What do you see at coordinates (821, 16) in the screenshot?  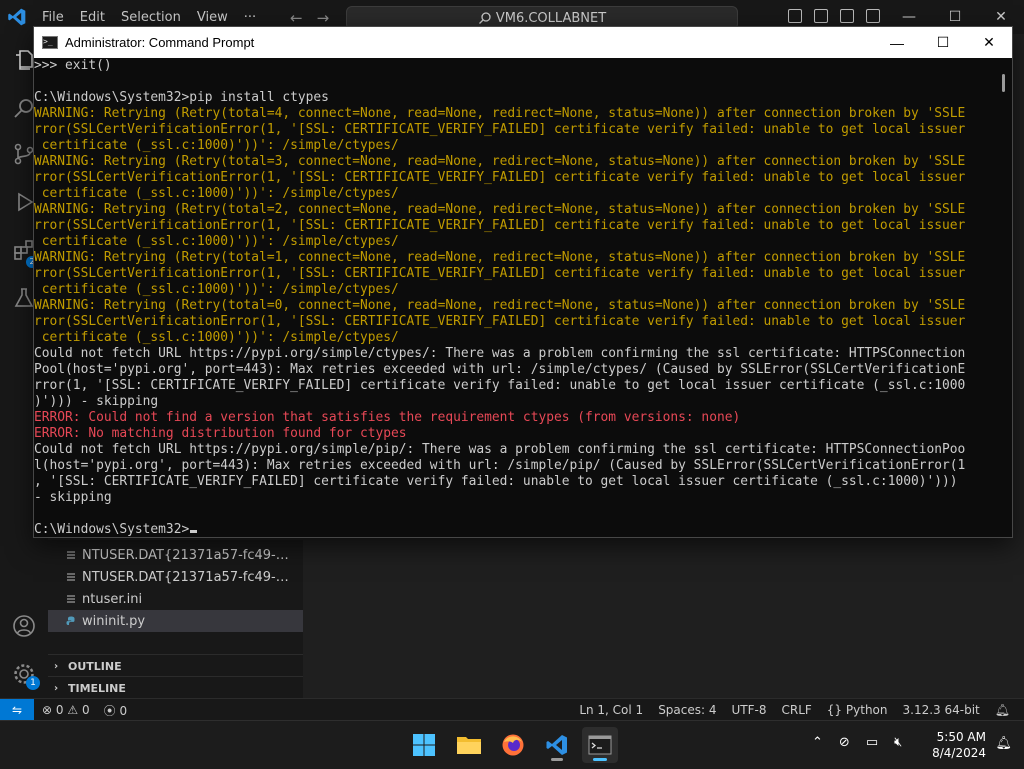 I see `toggle-panel-icon` at bounding box center [821, 16].